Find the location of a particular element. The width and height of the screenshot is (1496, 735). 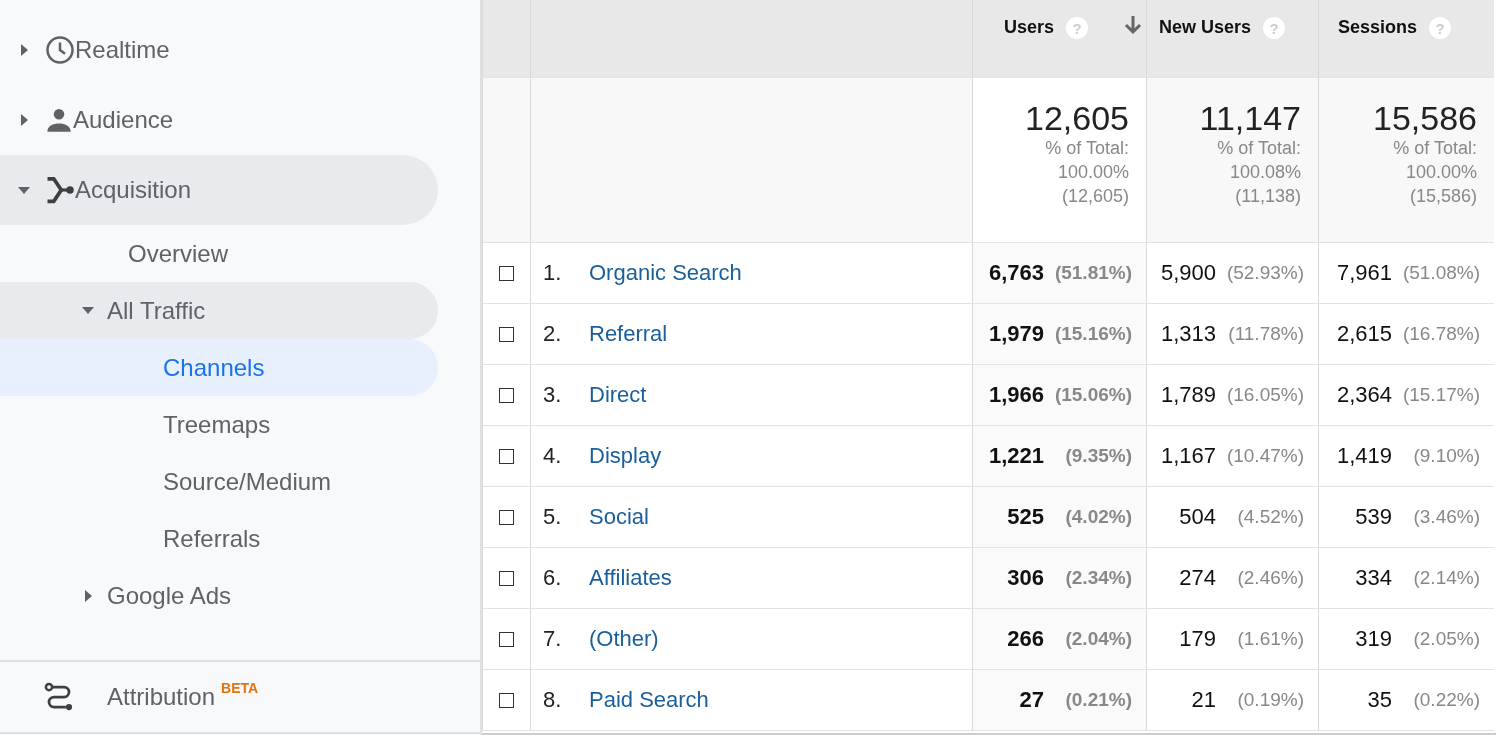

metric-percent: (2.04%) is located at coordinates (1098, 639).